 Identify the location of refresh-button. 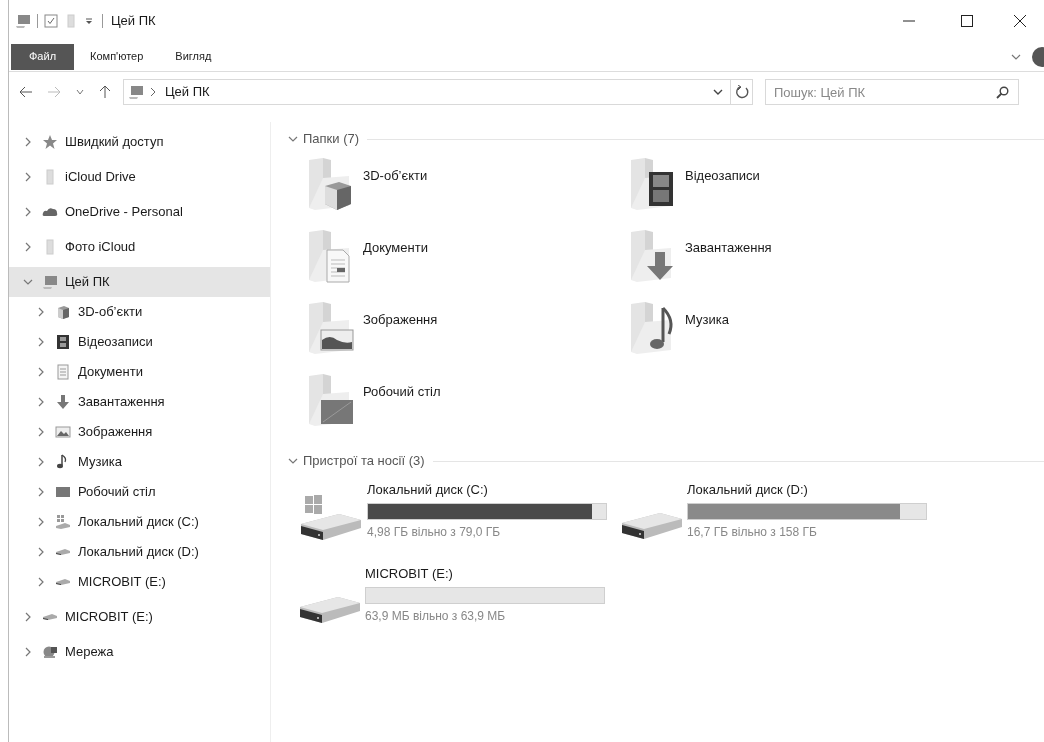
(742, 92).